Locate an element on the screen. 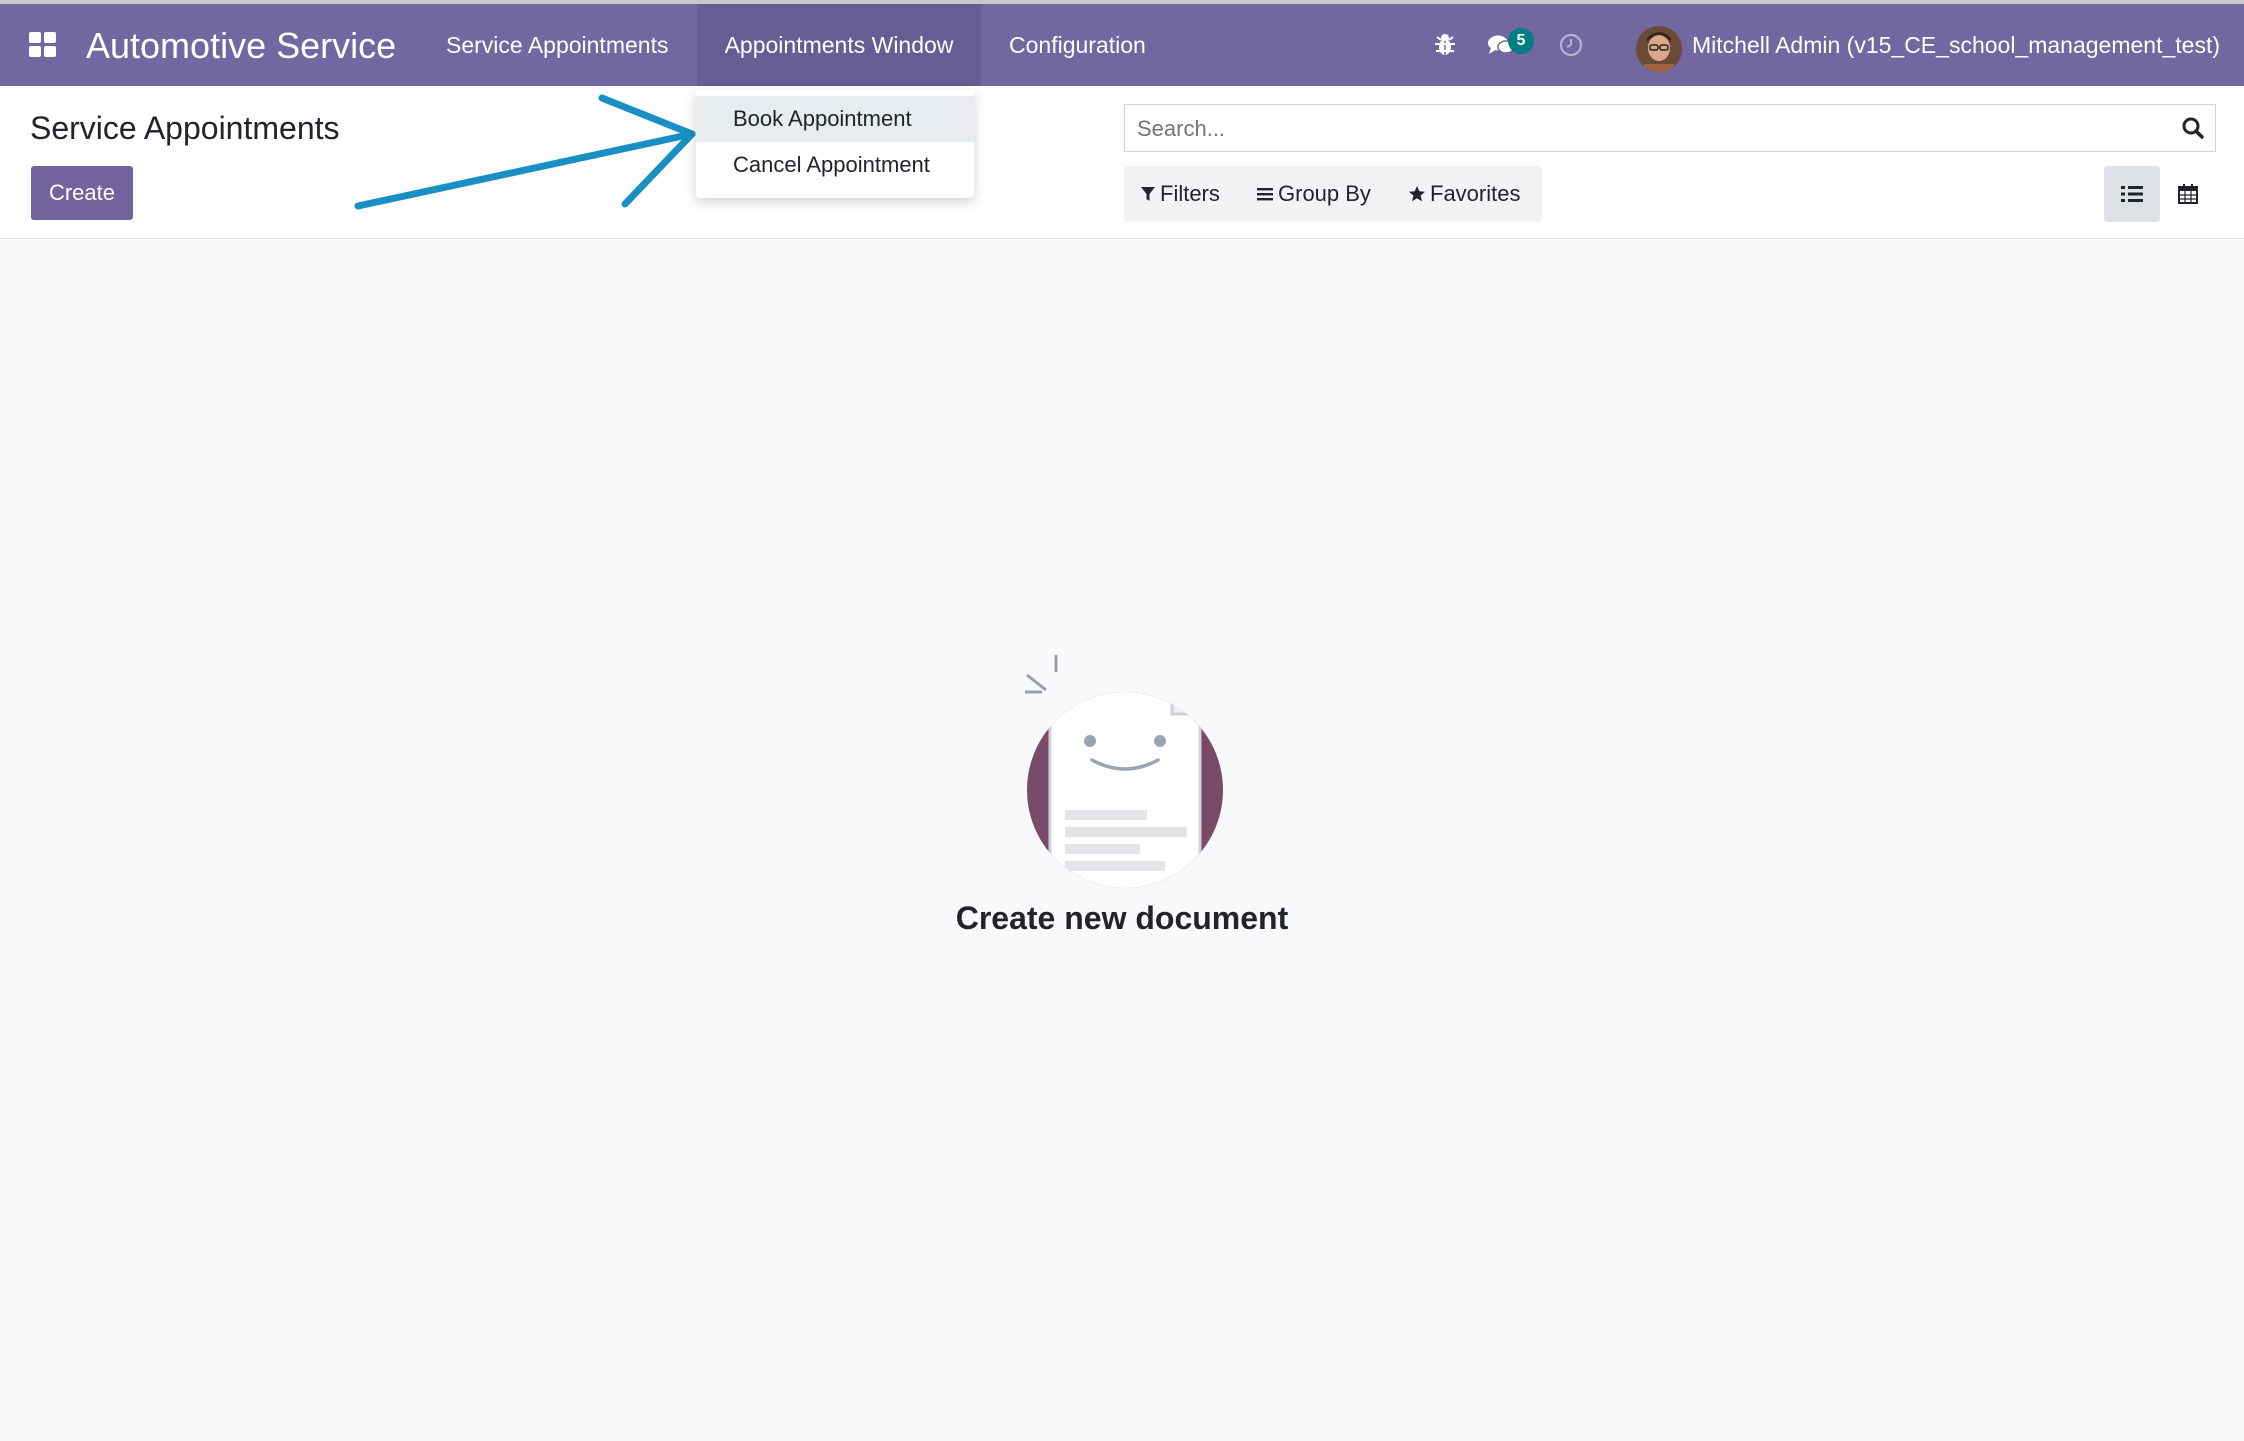  annotation-arrow is located at coordinates (530, 155).